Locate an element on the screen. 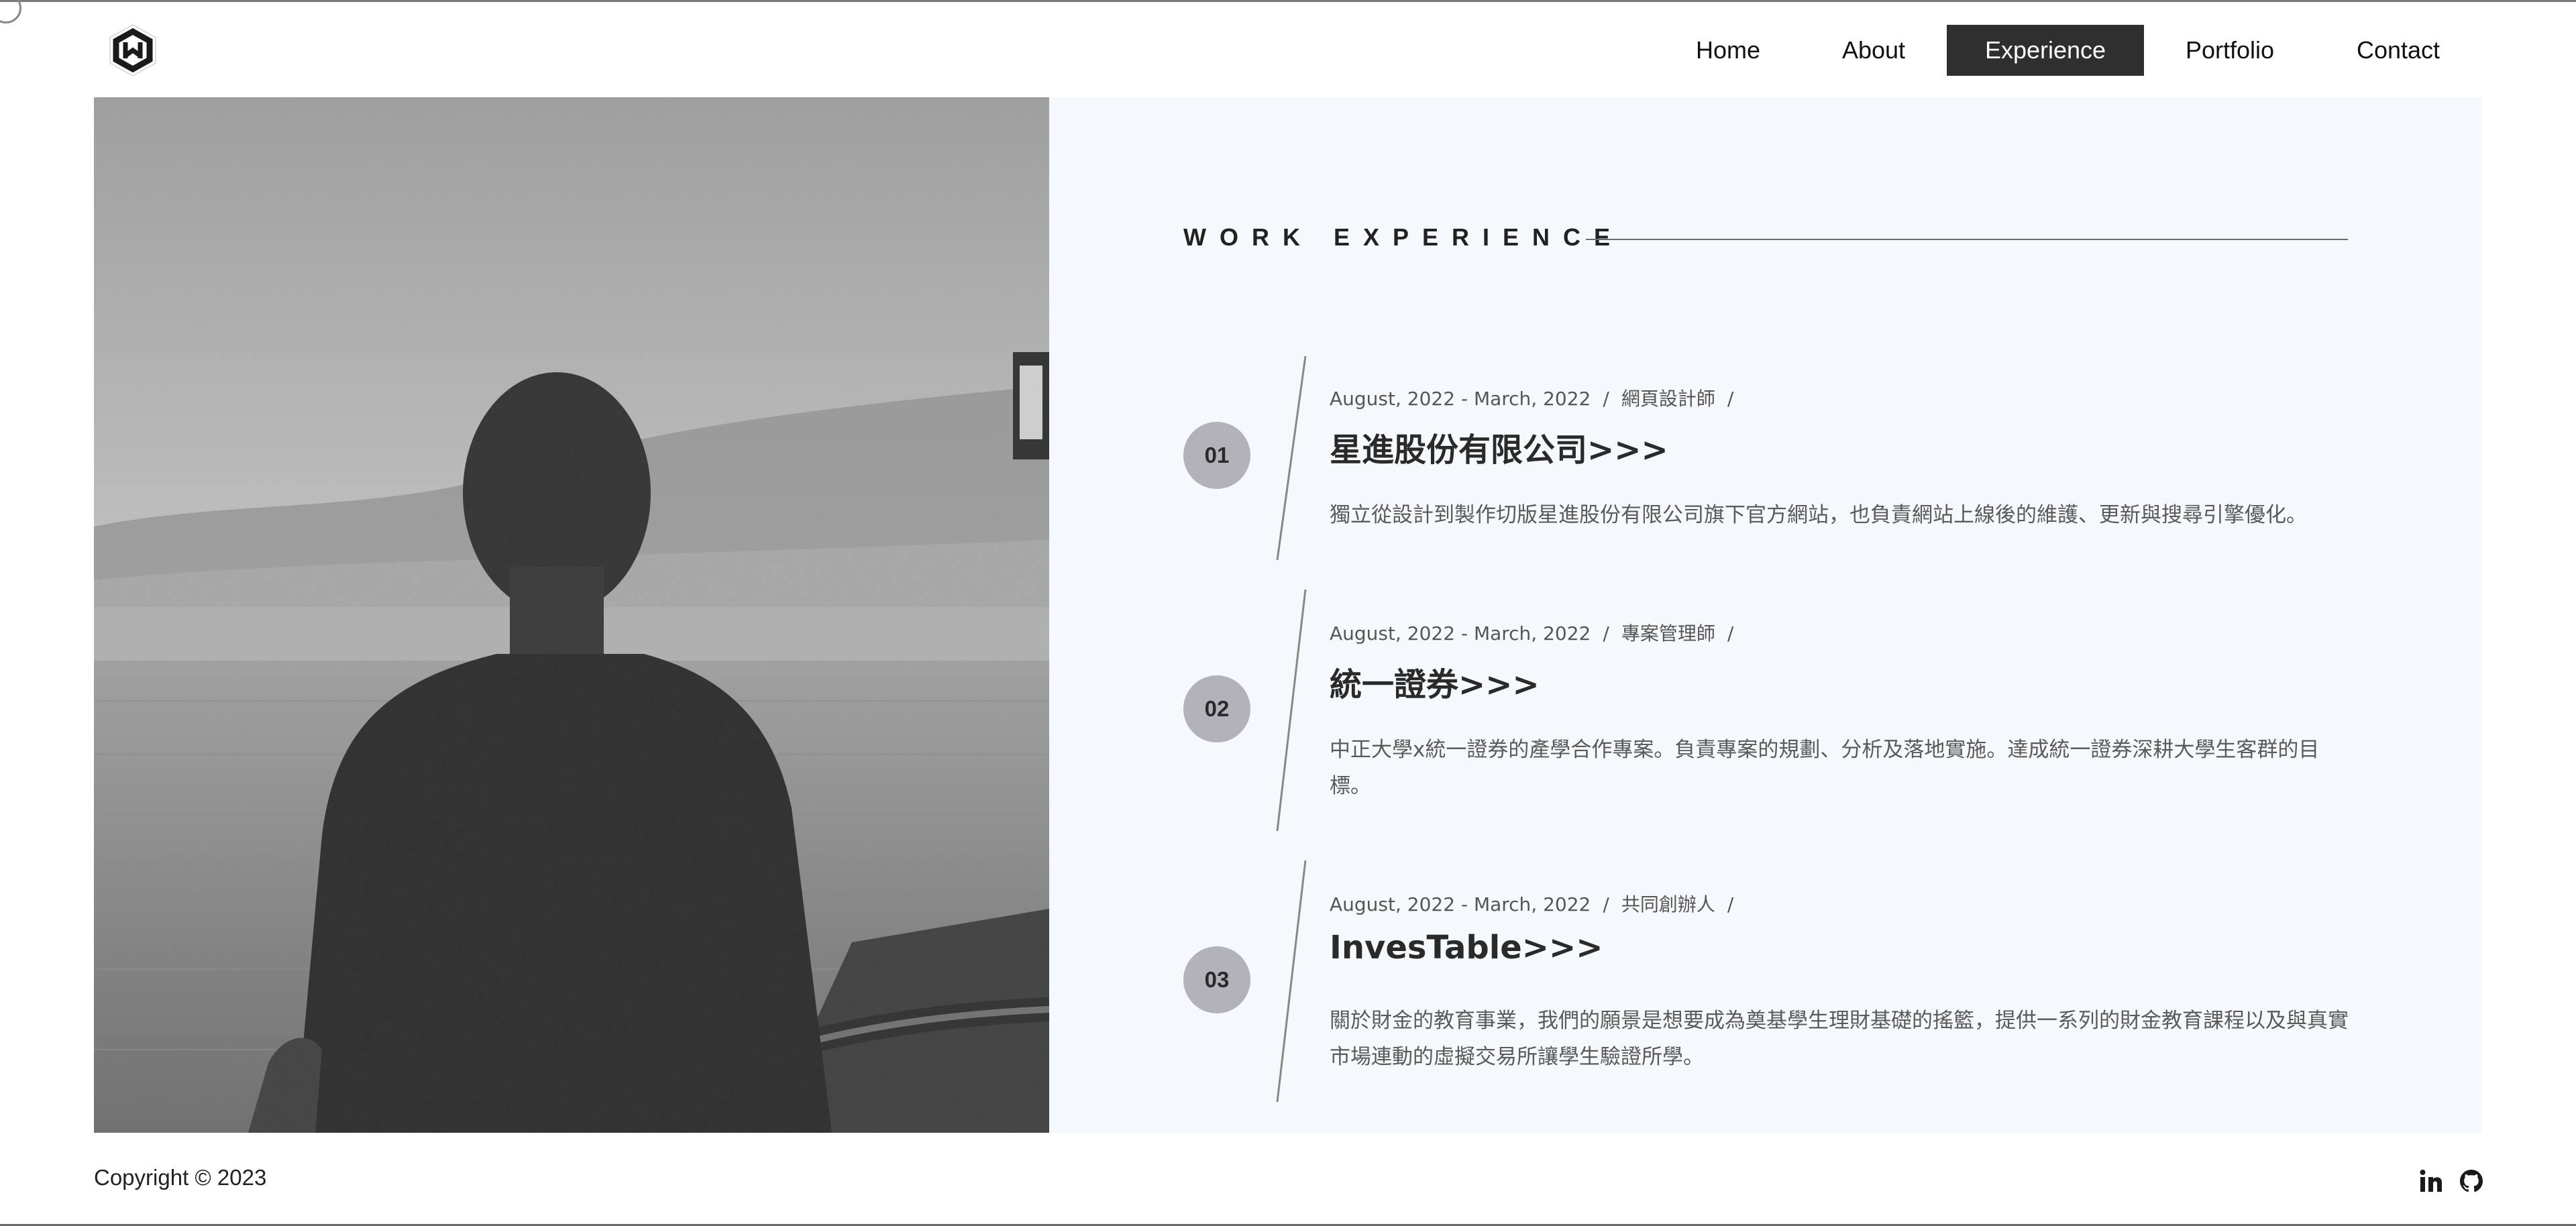 This screenshot has width=2576, height=1226. github-icon is located at coordinates (2471, 1181).